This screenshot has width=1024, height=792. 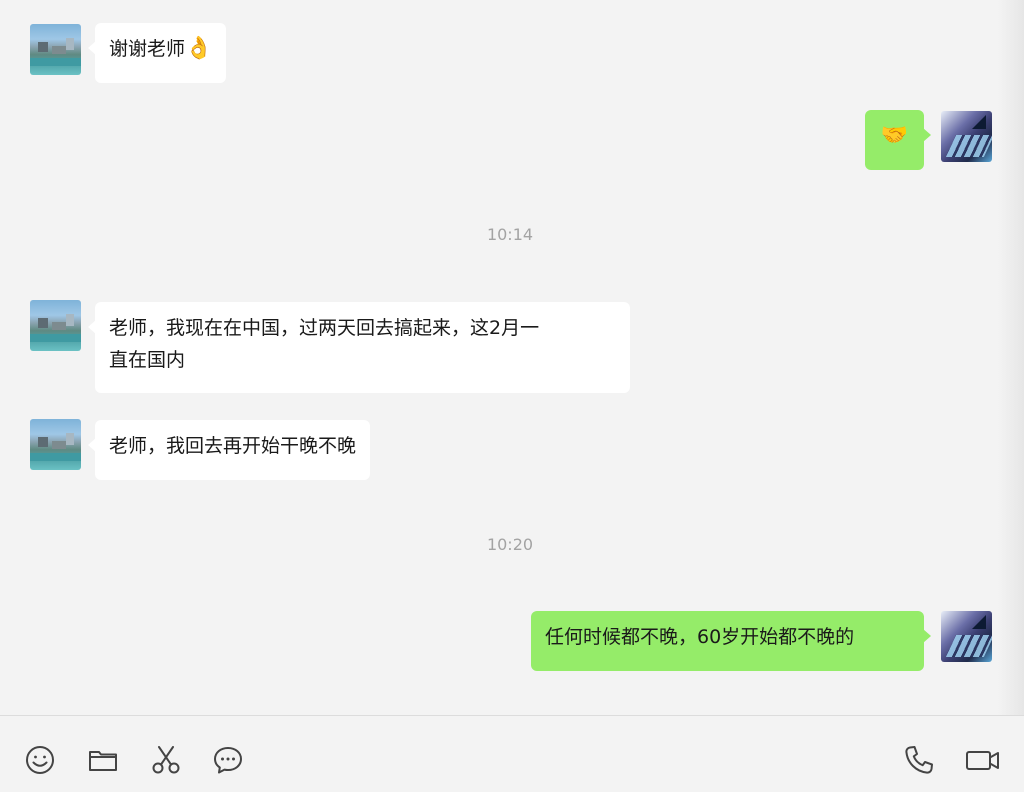 What do you see at coordinates (103, 760) in the screenshot?
I see `folder-icon` at bounding box center [103, 760].